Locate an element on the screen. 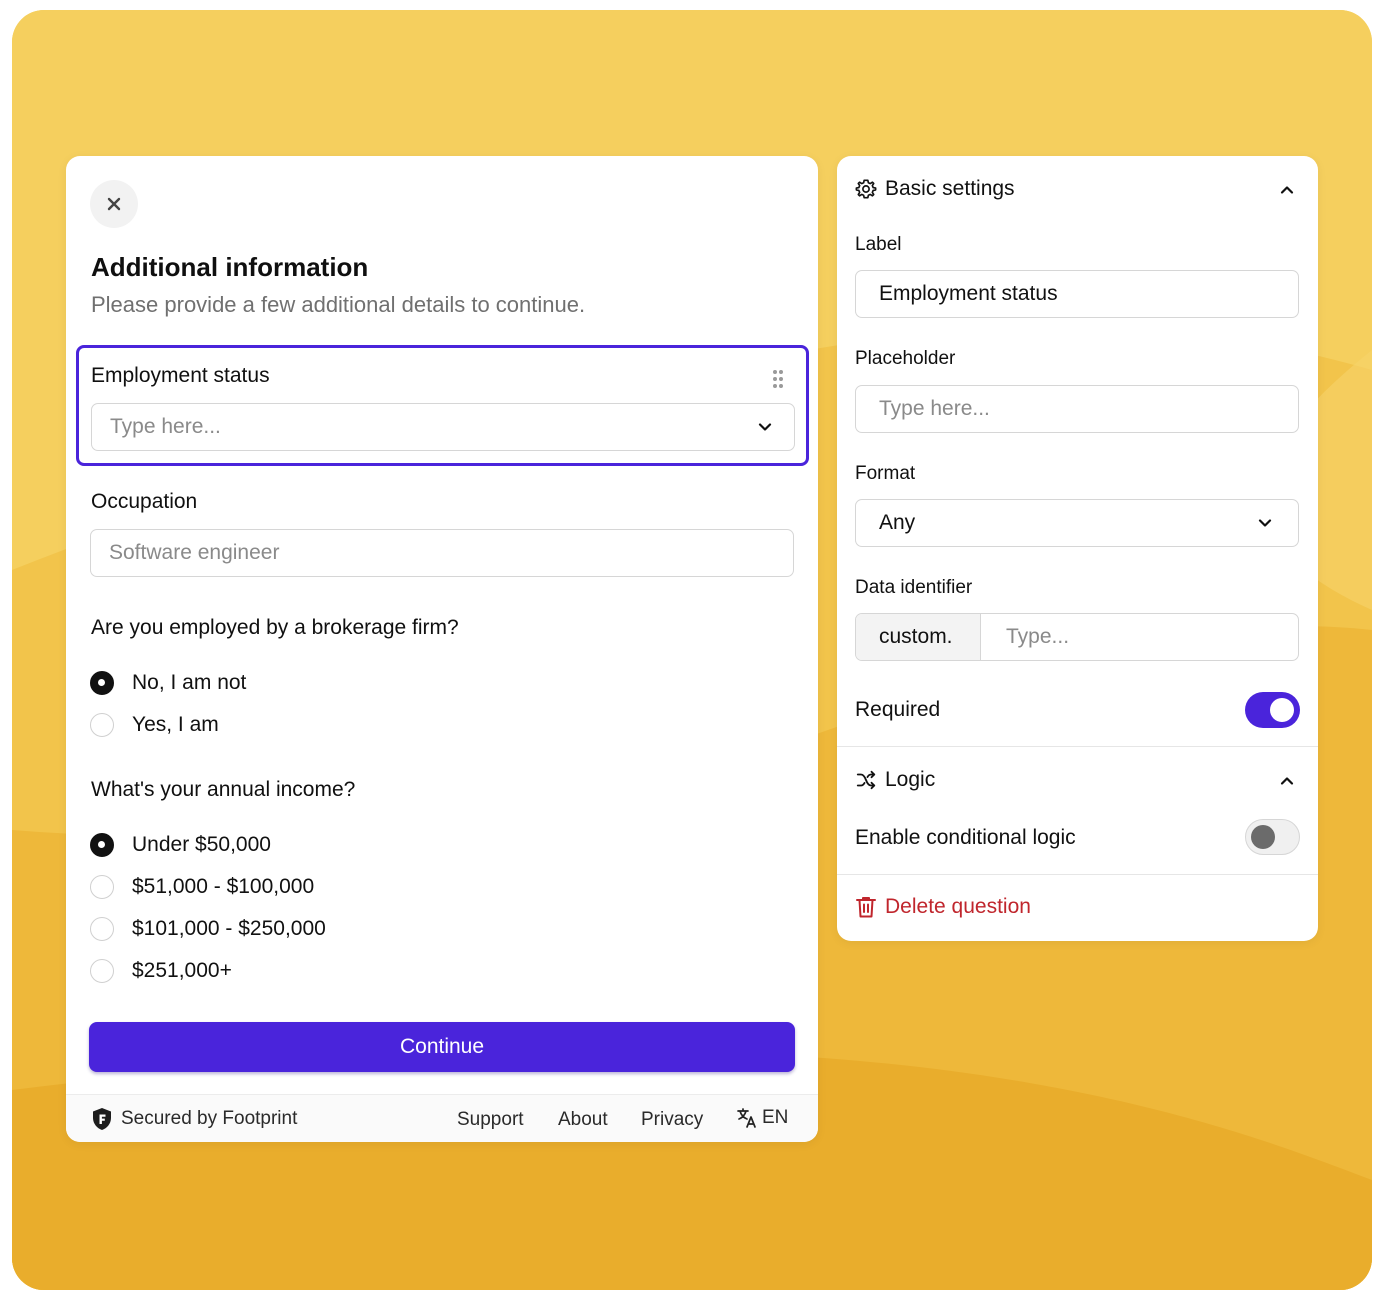 Image resolution: width=1384 pixels, height=1304 pixels. income-option-251k-plus: $251,000+ is located at coordinates (161, 971).